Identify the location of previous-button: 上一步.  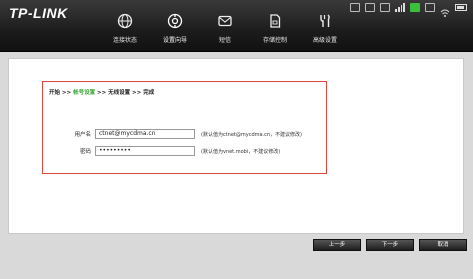
(337, 245).